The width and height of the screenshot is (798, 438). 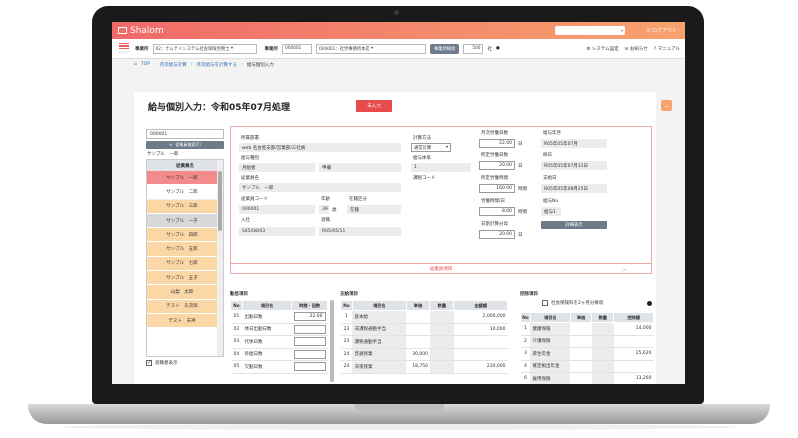 What do you see at coordinates (182, 206) in the screenshot?
I see `employee-list-item: サンプル 三郎` at bounding box center [182, 206].